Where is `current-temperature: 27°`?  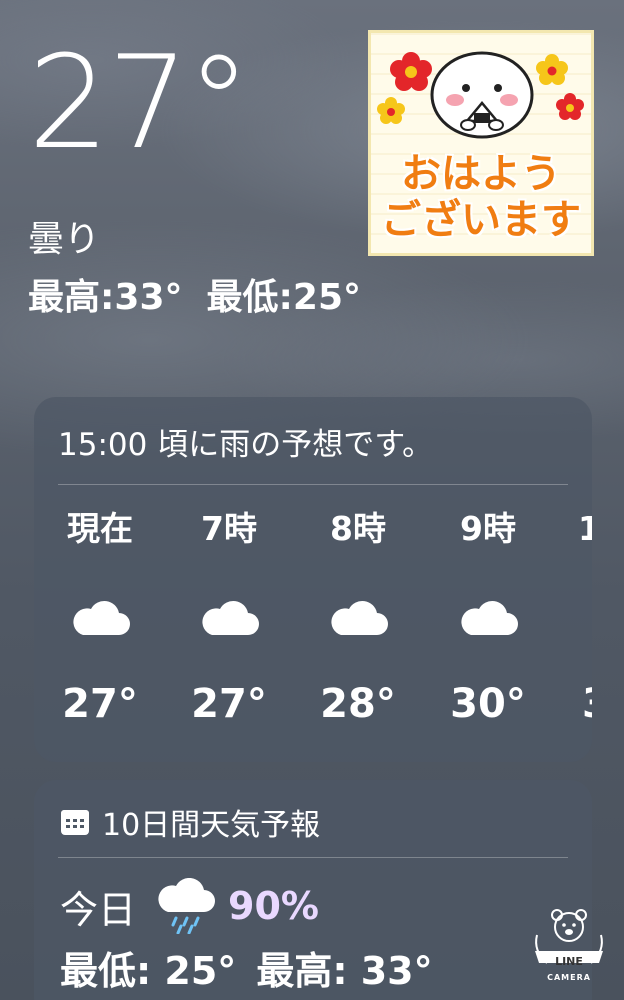
current-temperature: 27° is located at coordinates (139, 103).